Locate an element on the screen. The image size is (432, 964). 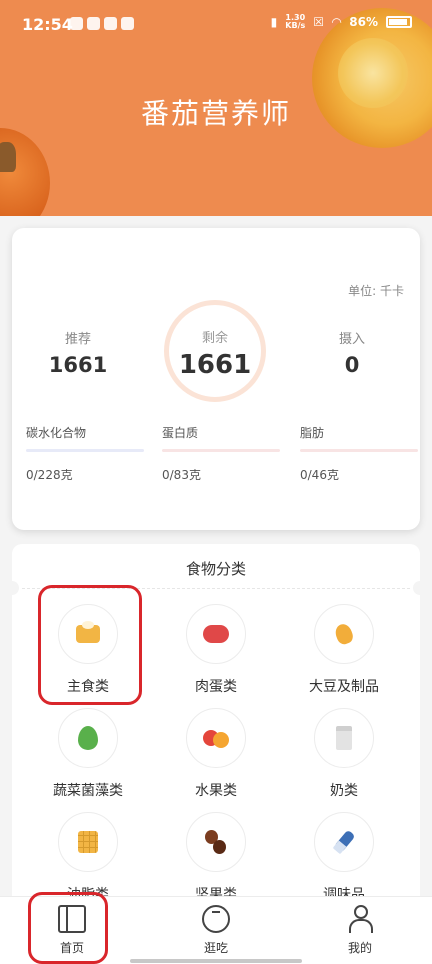
network-speed: 1.30 KB/s is located at coordinates (295, 22).